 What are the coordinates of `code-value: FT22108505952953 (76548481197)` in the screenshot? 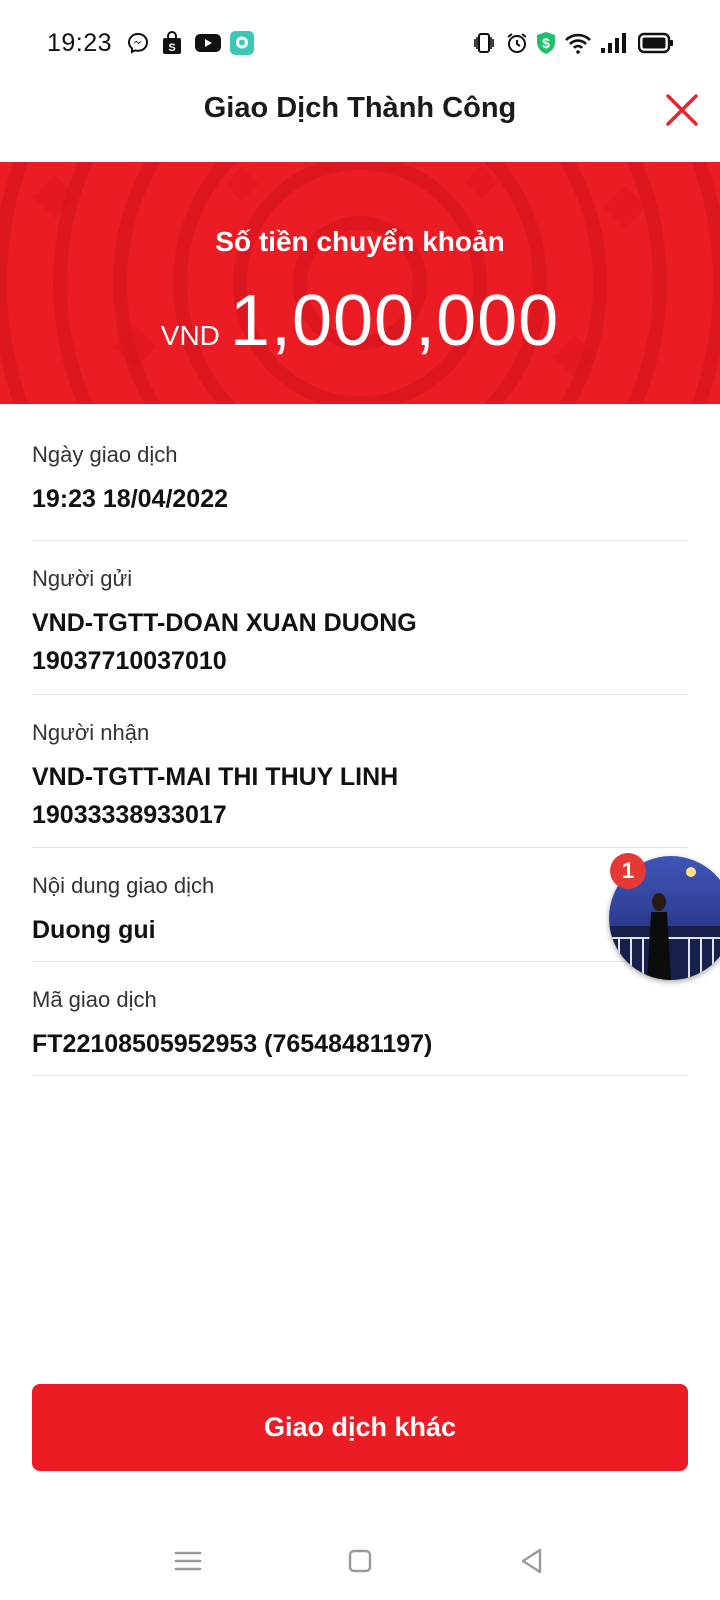 It's located at (232, 1044).